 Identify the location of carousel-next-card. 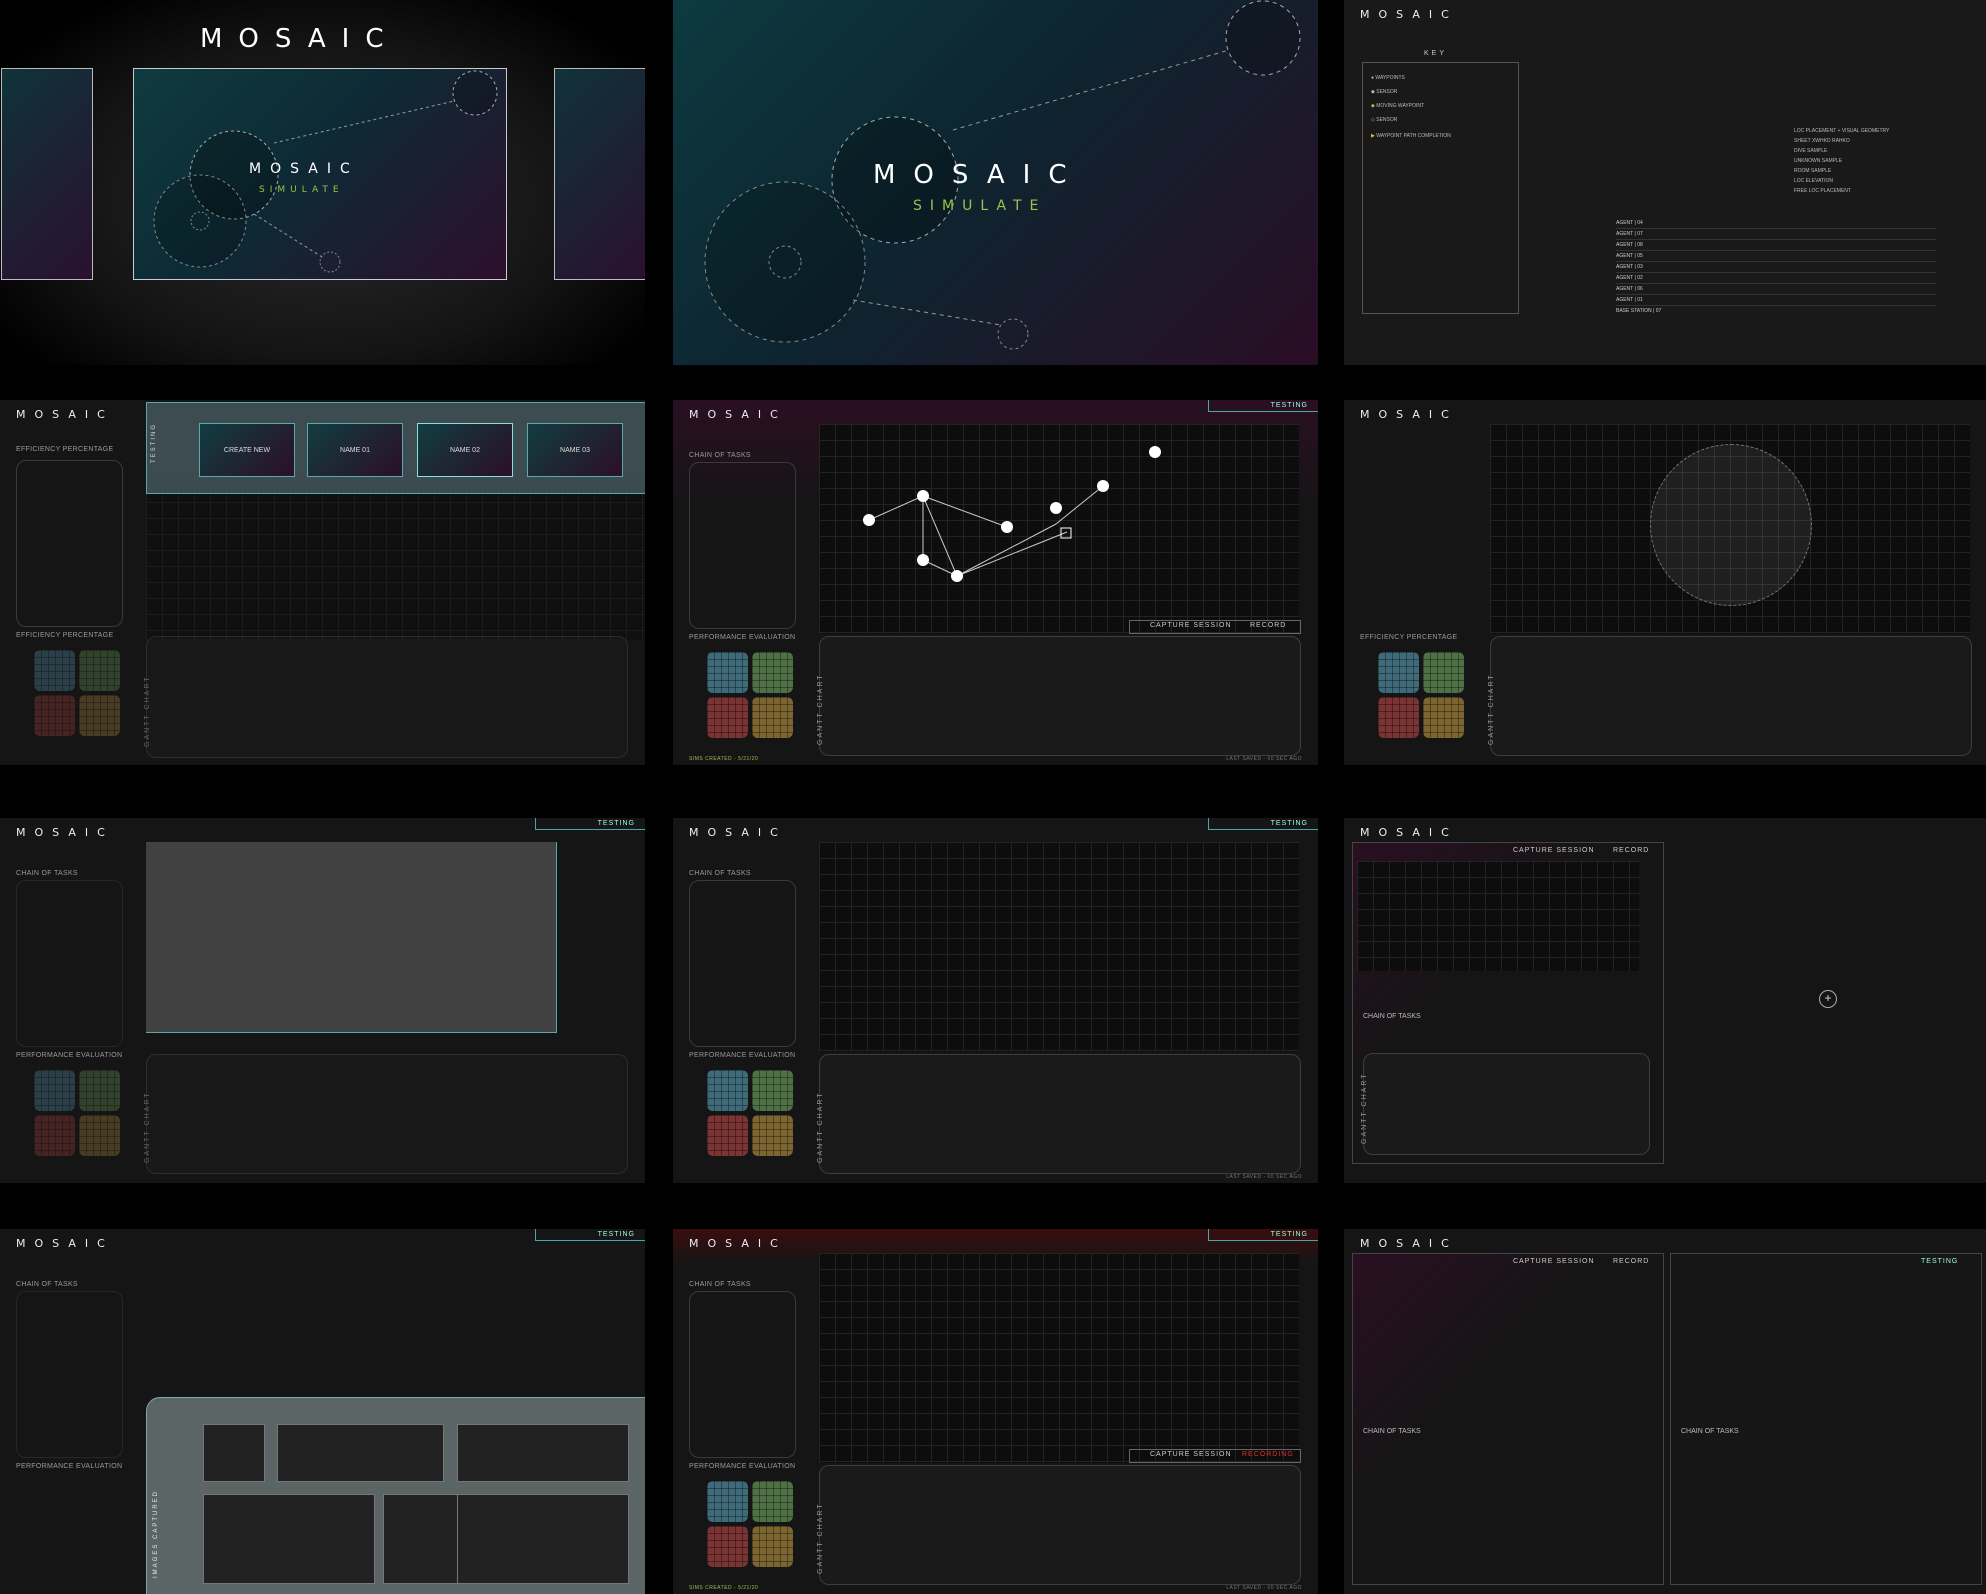
(599, 174).